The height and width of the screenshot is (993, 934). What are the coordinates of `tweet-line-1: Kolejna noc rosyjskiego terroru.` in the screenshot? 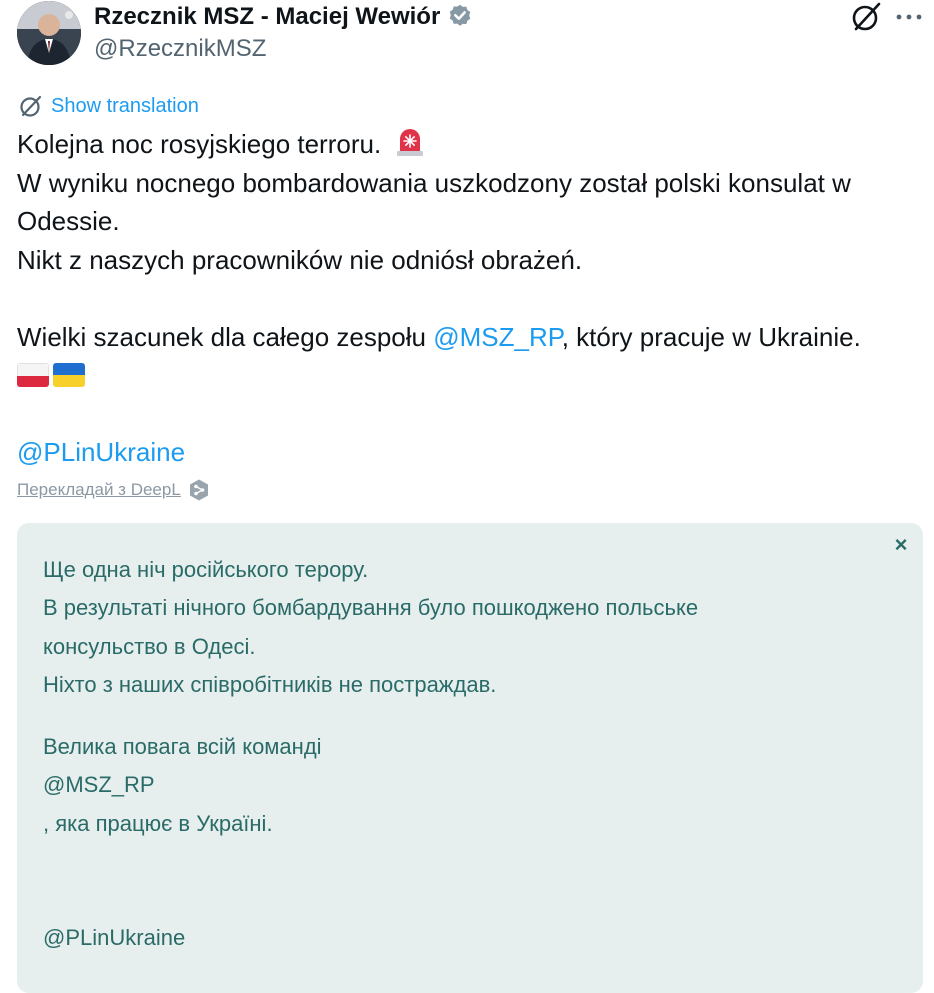 It's located at (467, 144).